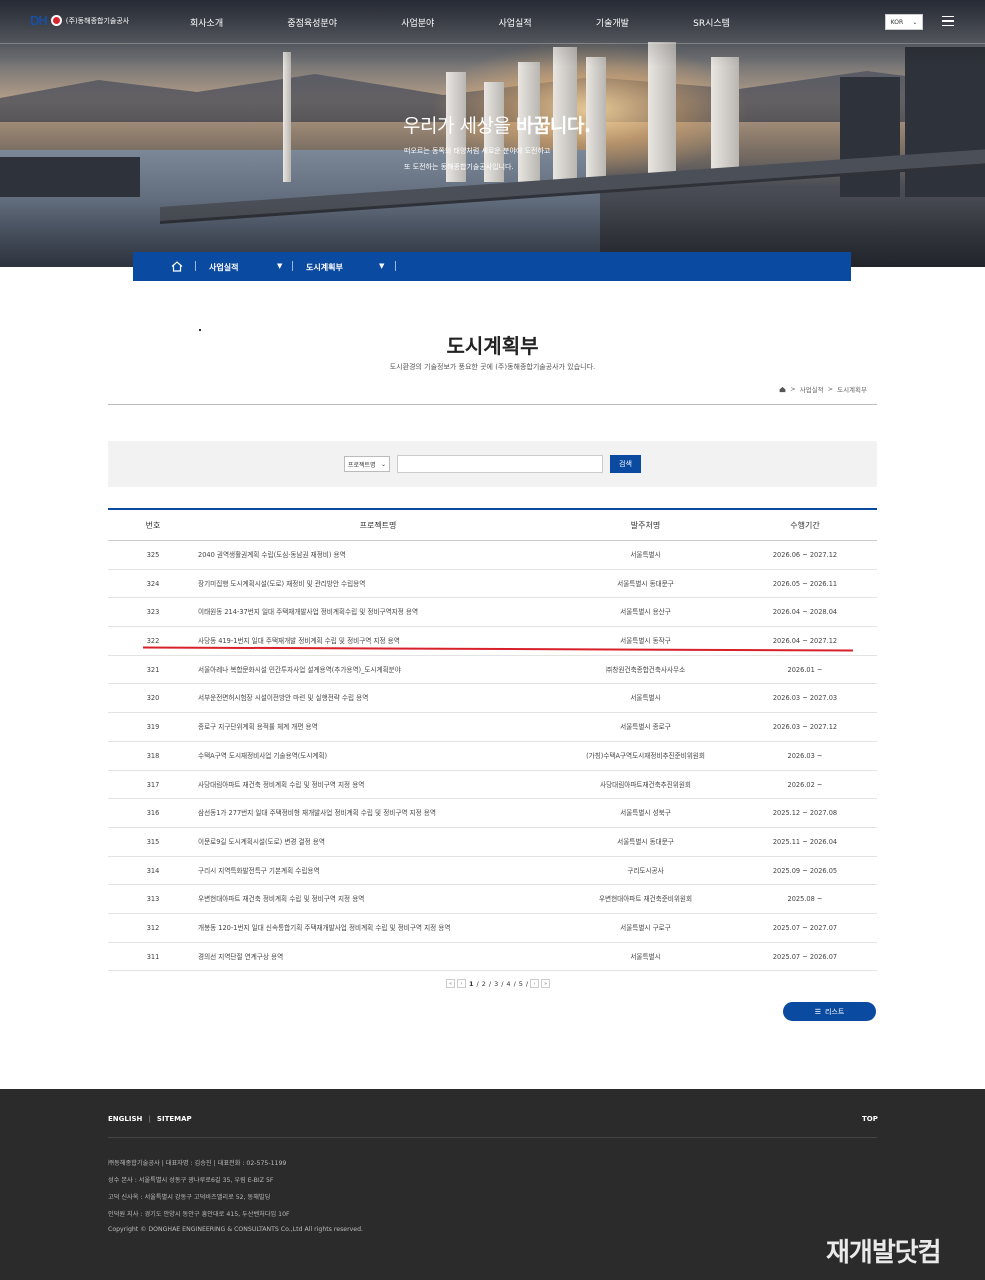  What do you see at coordinates (153, 956) in the screenshot?
I see `row-number: 311` at bounding box center [153, 956].